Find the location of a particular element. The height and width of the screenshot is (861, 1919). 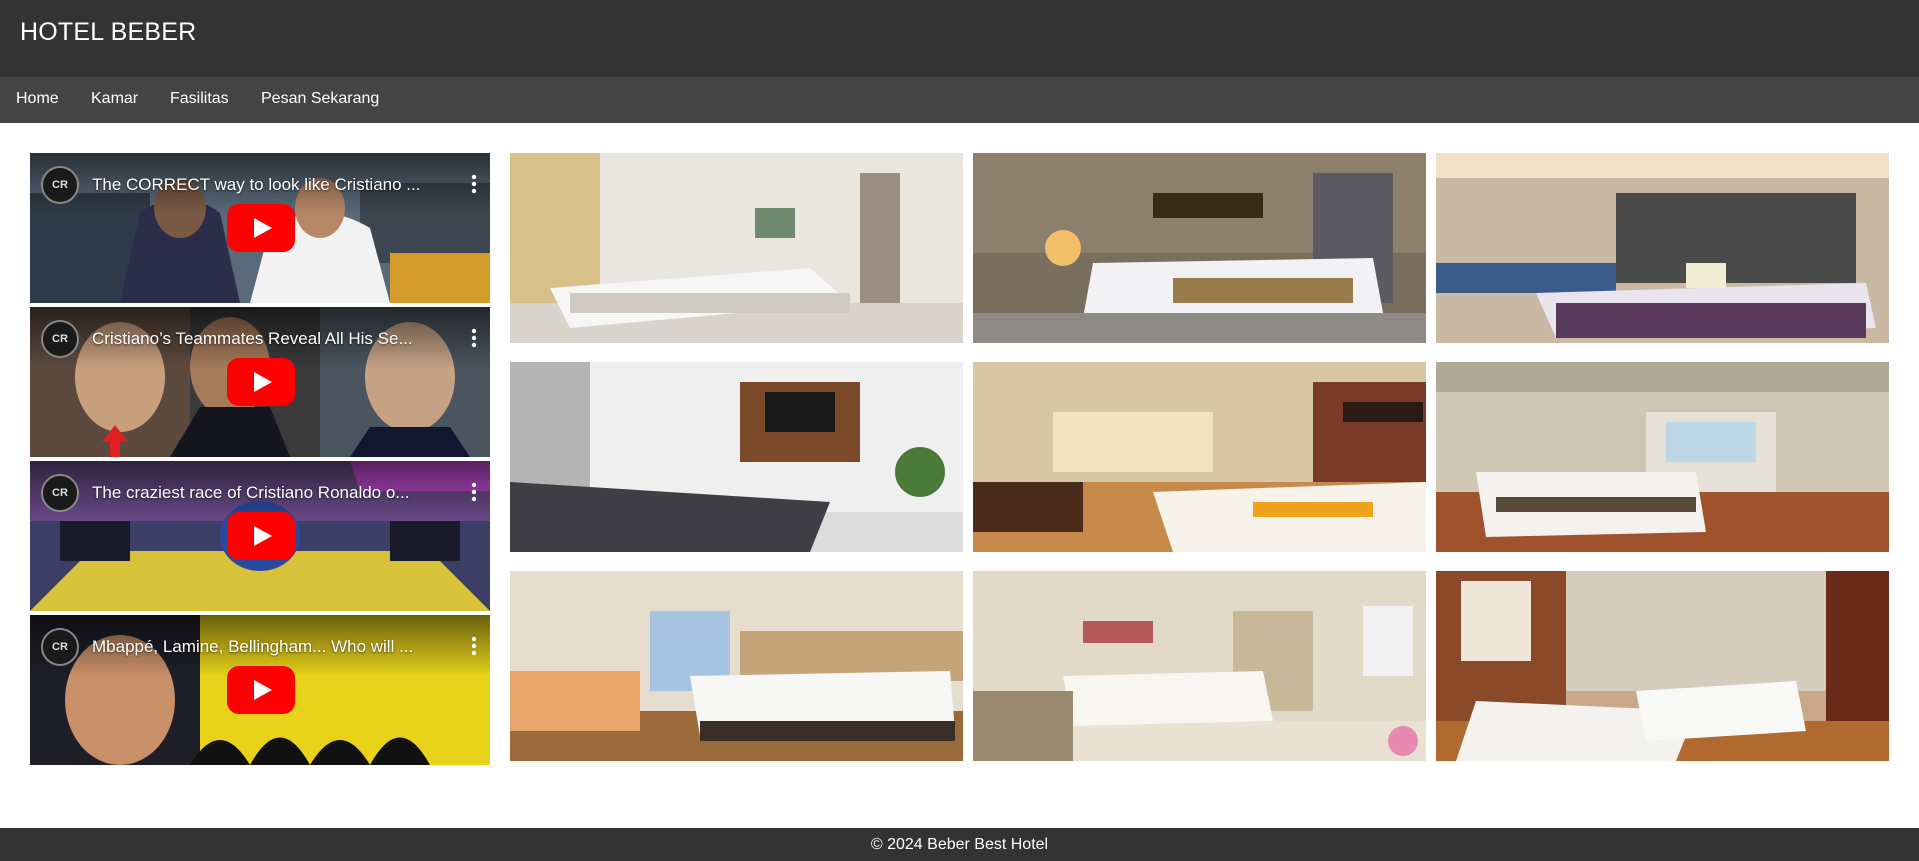

main-nav: Home Kamar Fasilitas Pesan Sekarang is located at coordinates (959, 100).